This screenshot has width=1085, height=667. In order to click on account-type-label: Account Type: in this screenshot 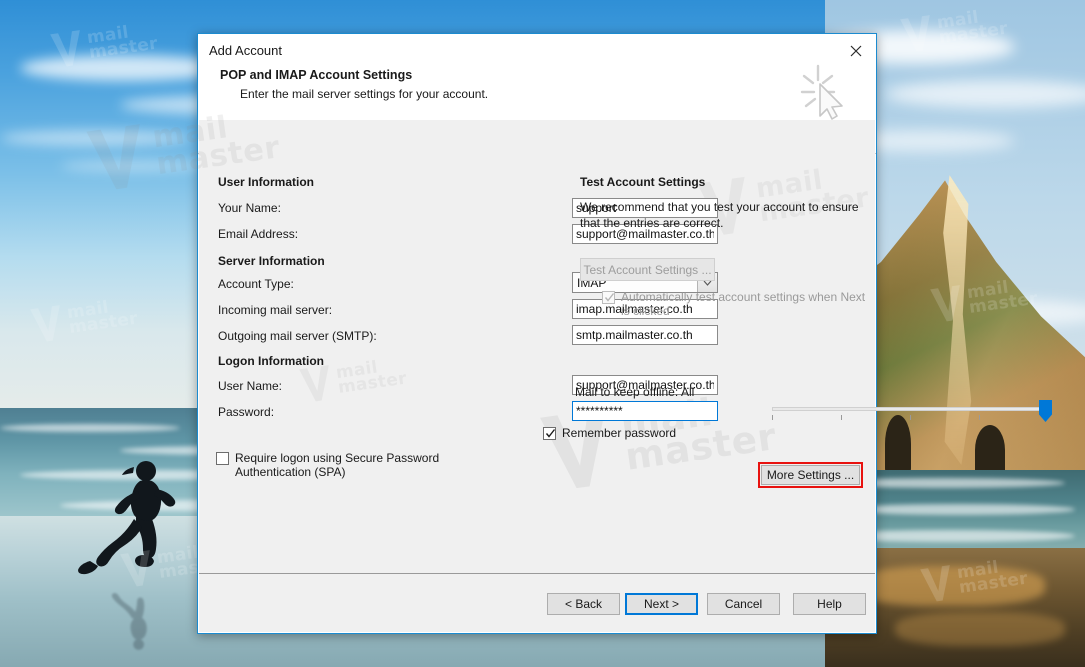, I will do `click(256, 284)`.